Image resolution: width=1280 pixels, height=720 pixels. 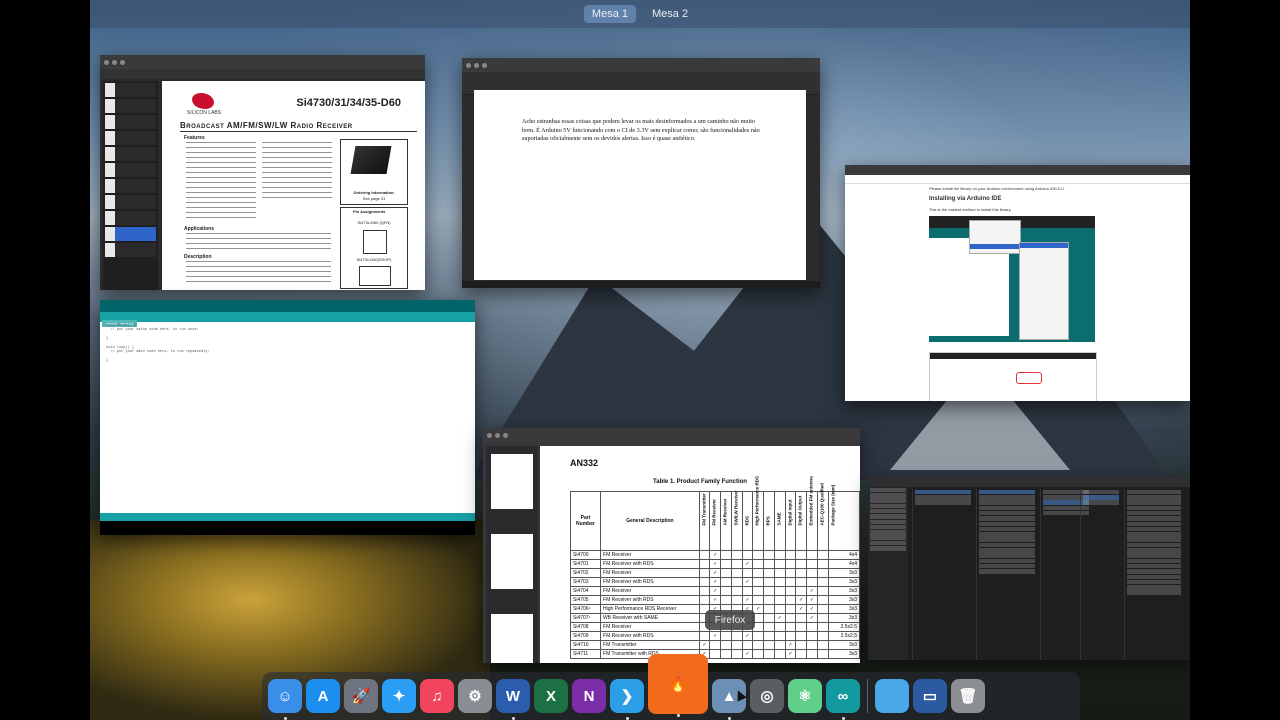 I want to click on safari-icon: ✦, so click(x=399, y=696).